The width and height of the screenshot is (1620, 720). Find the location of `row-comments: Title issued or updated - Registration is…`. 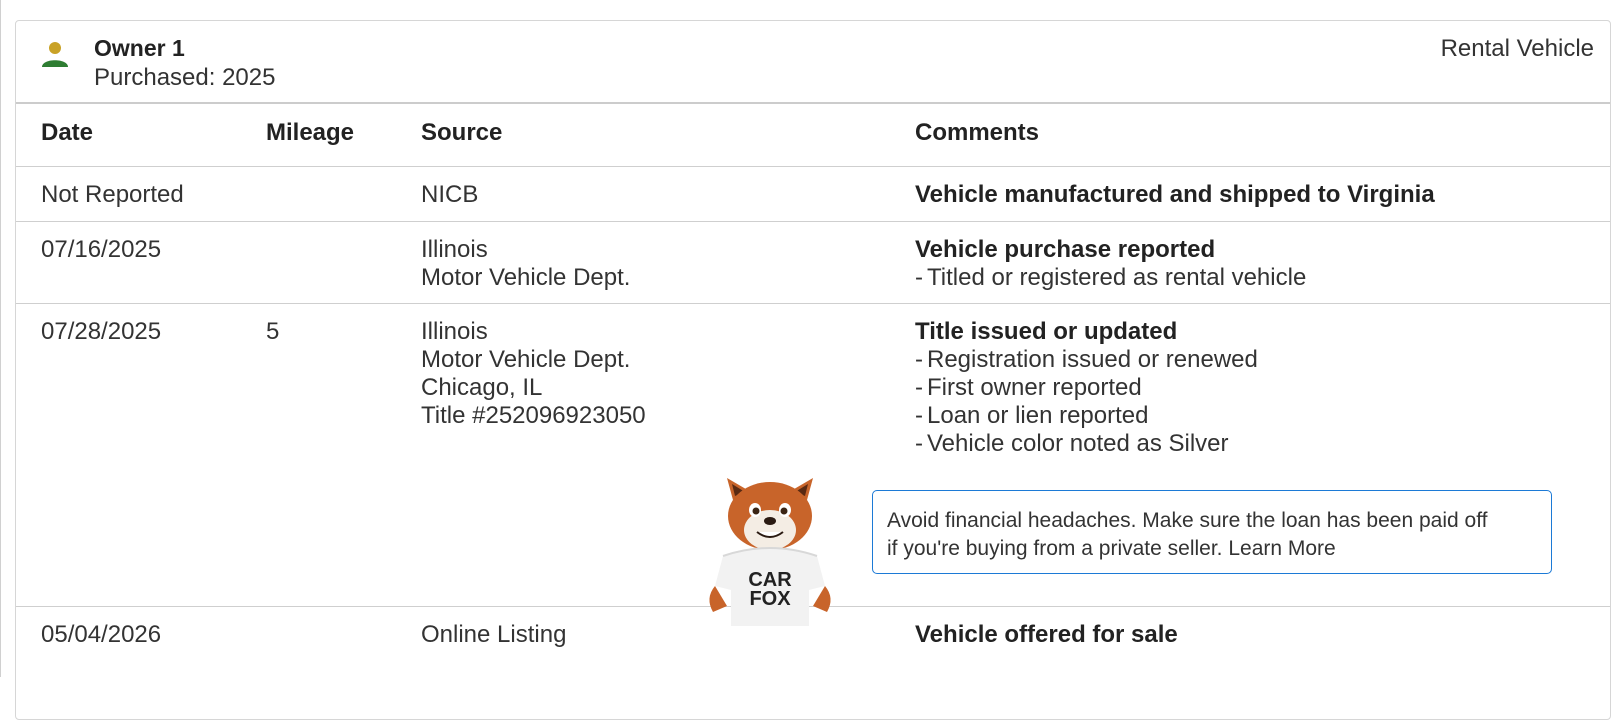

row-comments: Title issued or updated - Registration is… is located at coordinates (1086, 388).